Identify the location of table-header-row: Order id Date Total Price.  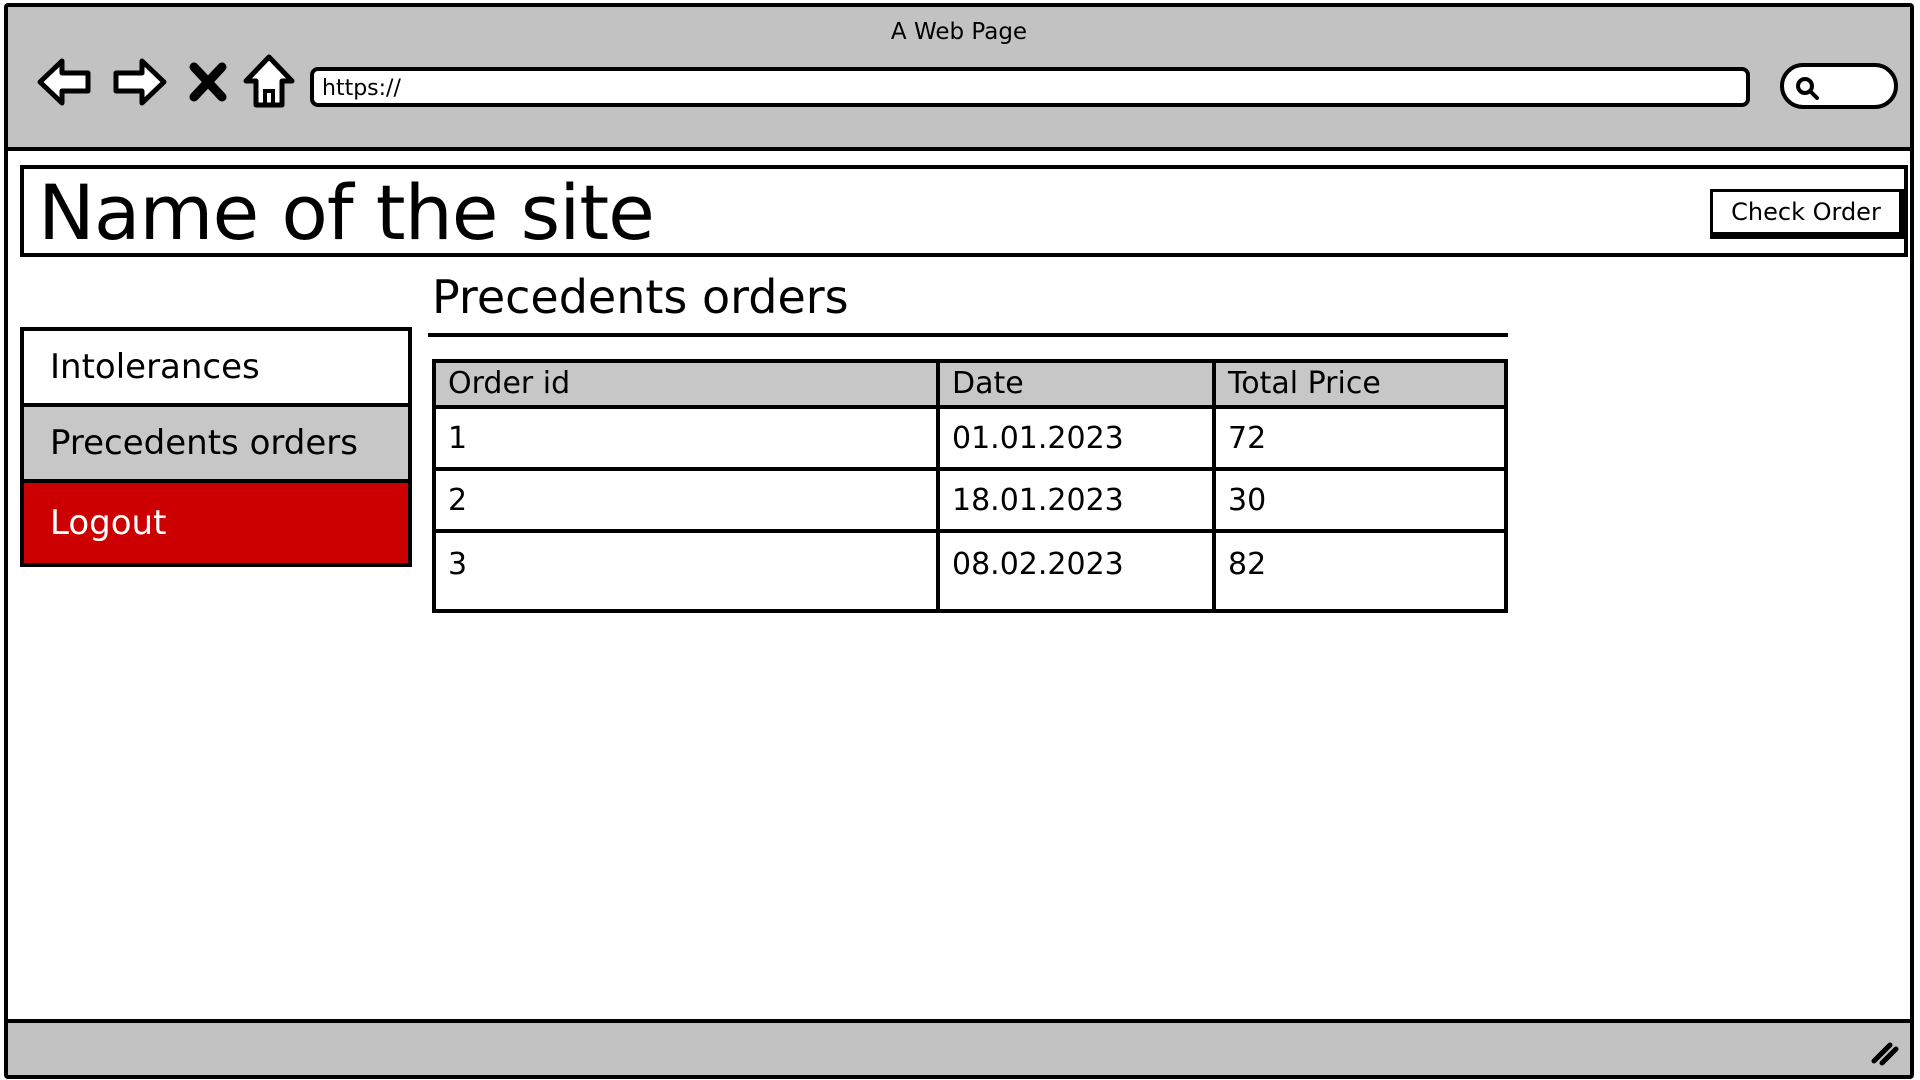
(970, 384).